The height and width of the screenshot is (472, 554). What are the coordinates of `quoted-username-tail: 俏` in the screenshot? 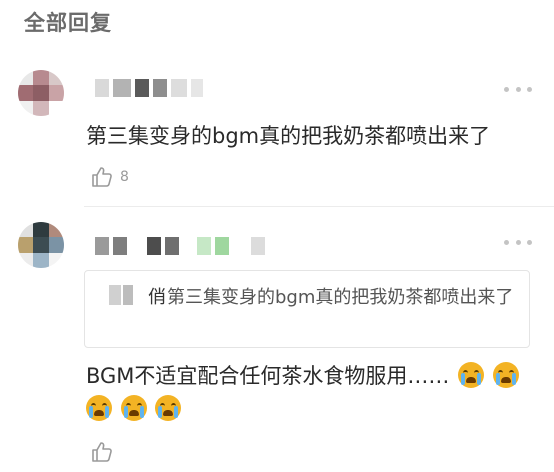 It's located at (157, 297).